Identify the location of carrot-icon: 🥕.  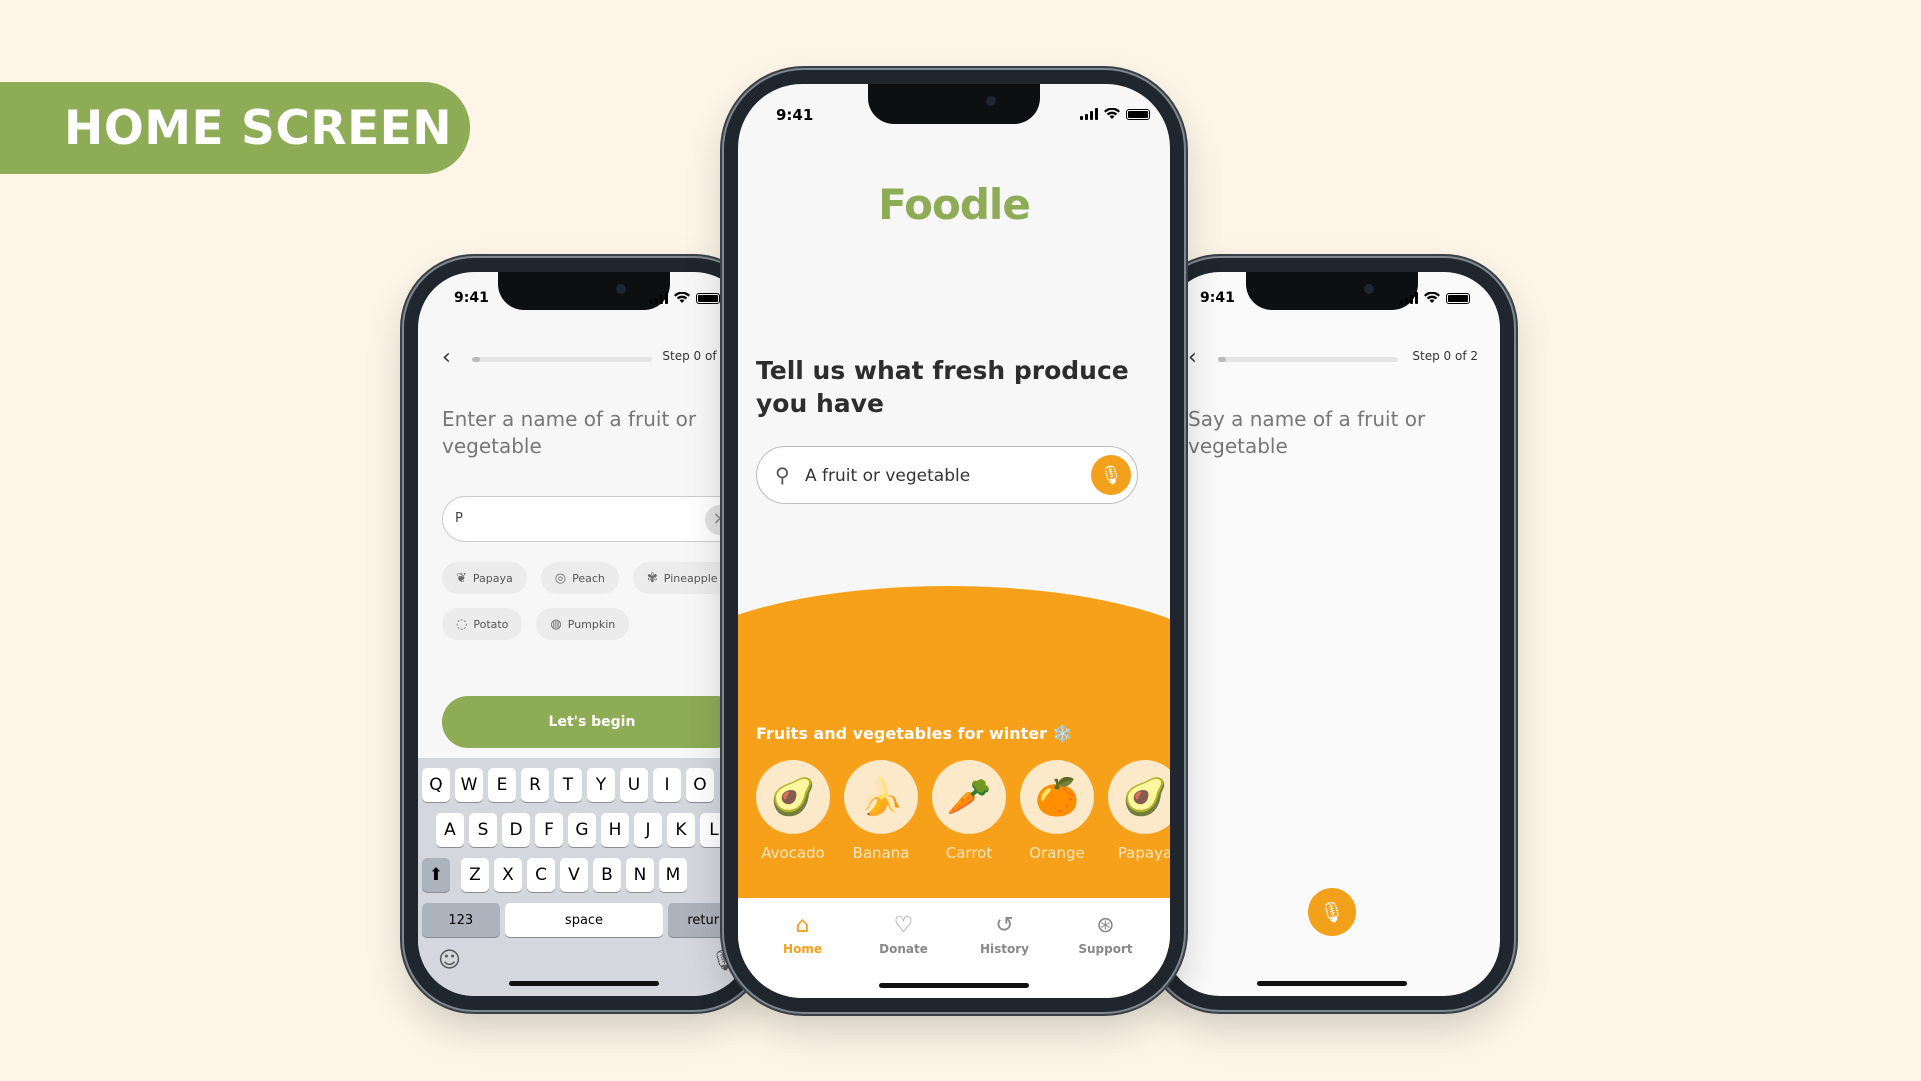
(969, 797).